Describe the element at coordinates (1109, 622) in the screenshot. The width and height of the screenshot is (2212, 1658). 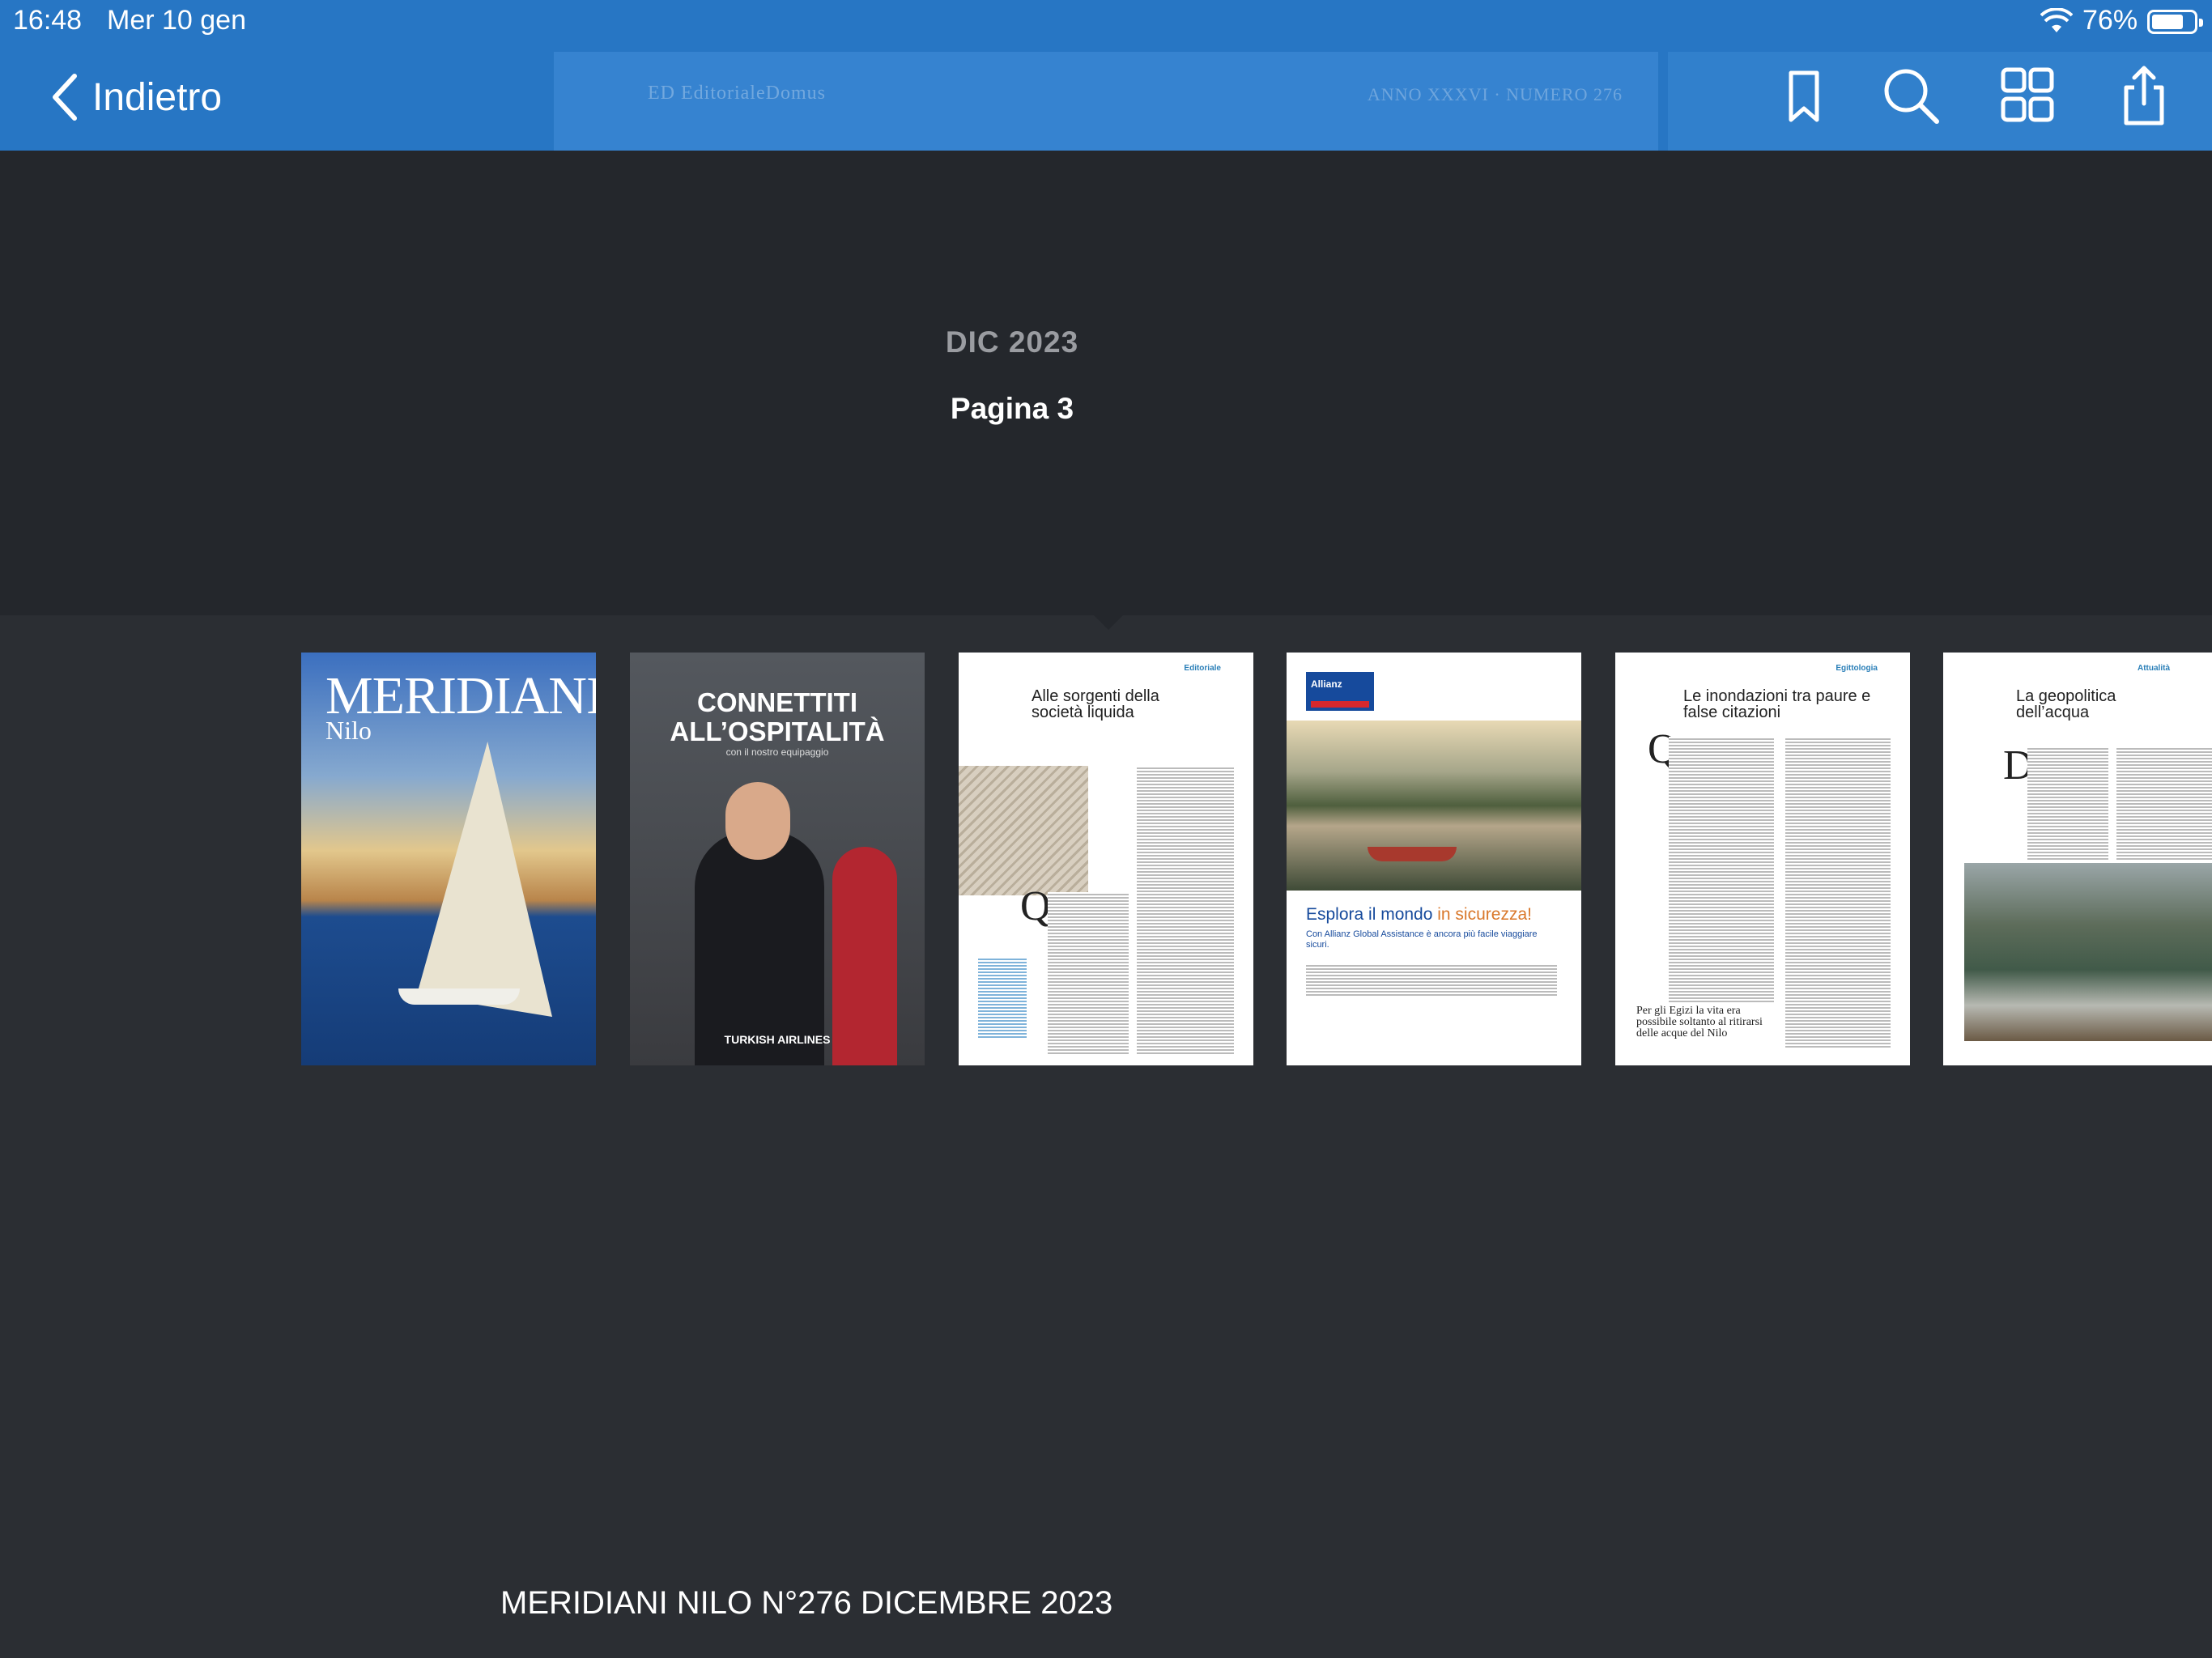
I see `current-page-indicator` at that location.